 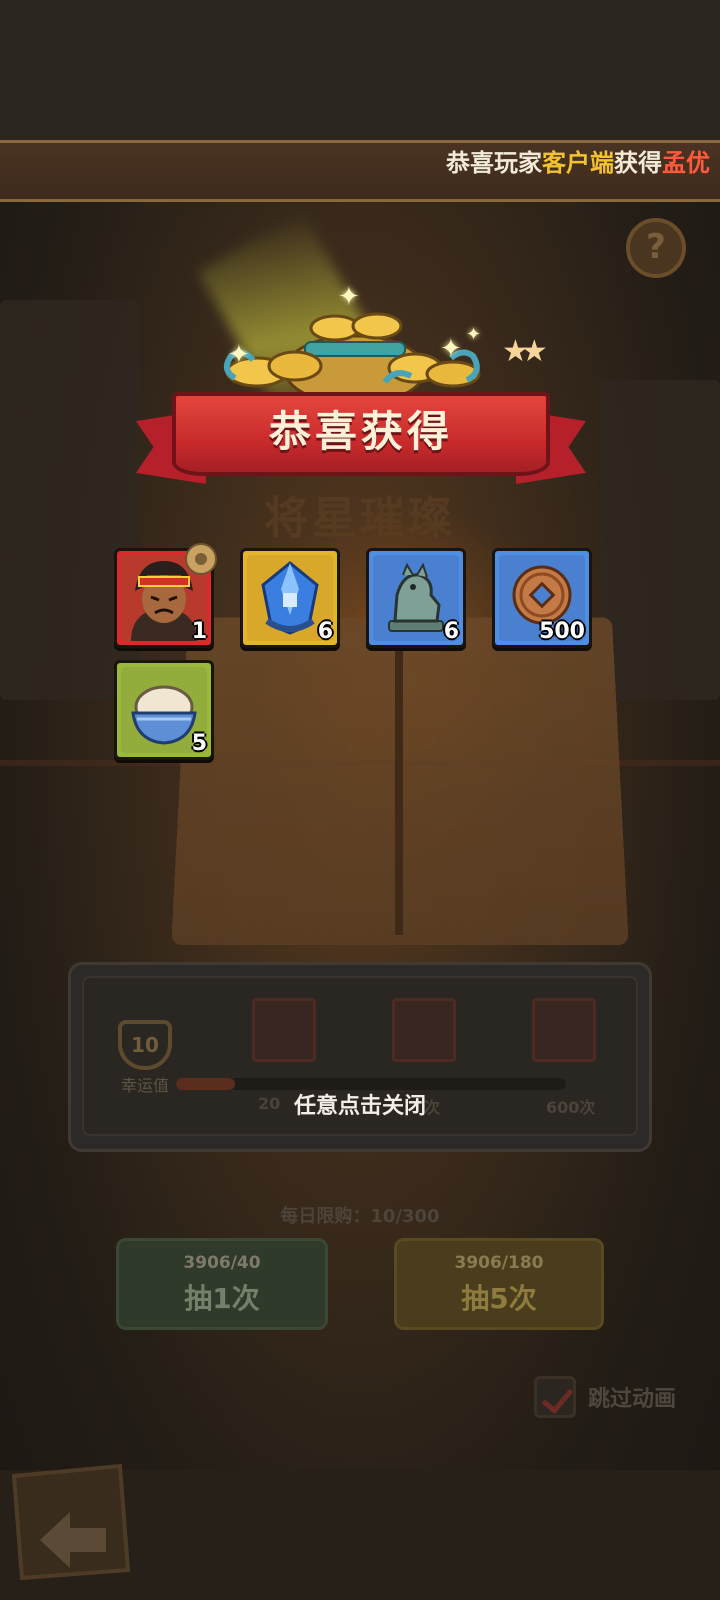 I want to click on draw-5-label: 抽5次, so click(x=499, y=1298).